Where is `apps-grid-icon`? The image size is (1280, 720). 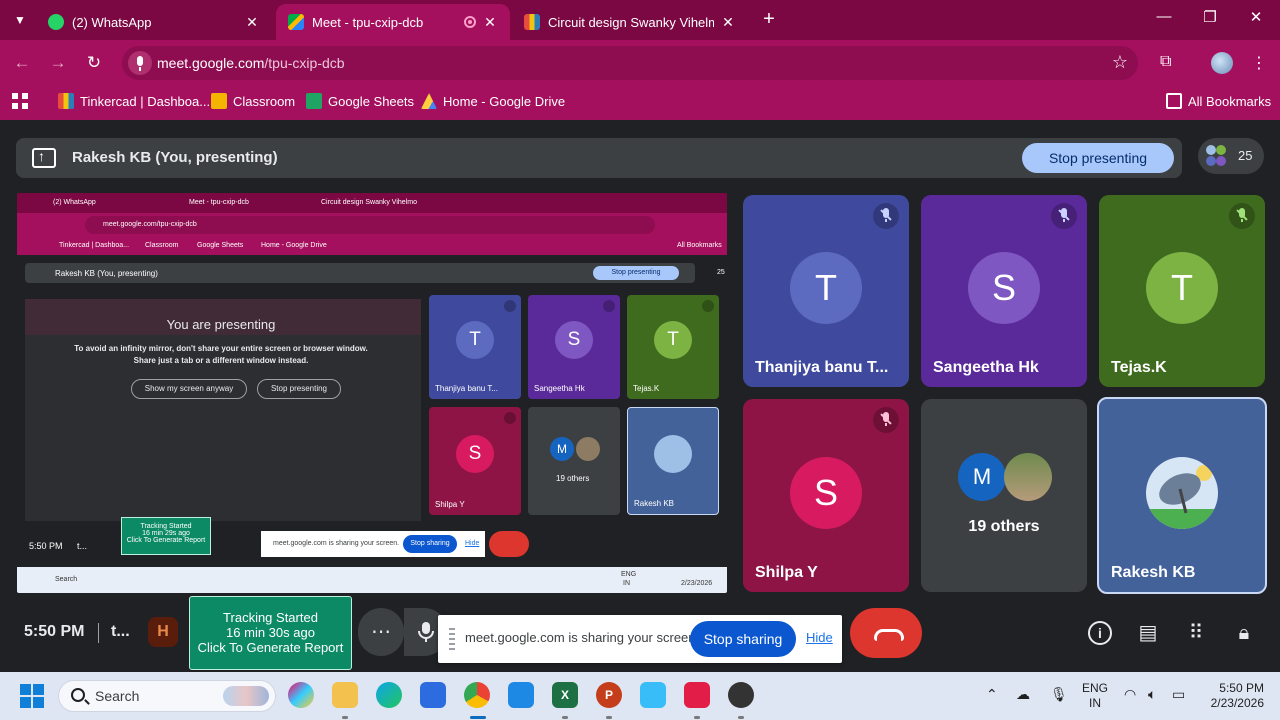
apps-grid-icon is located at coordinates (20, 101).